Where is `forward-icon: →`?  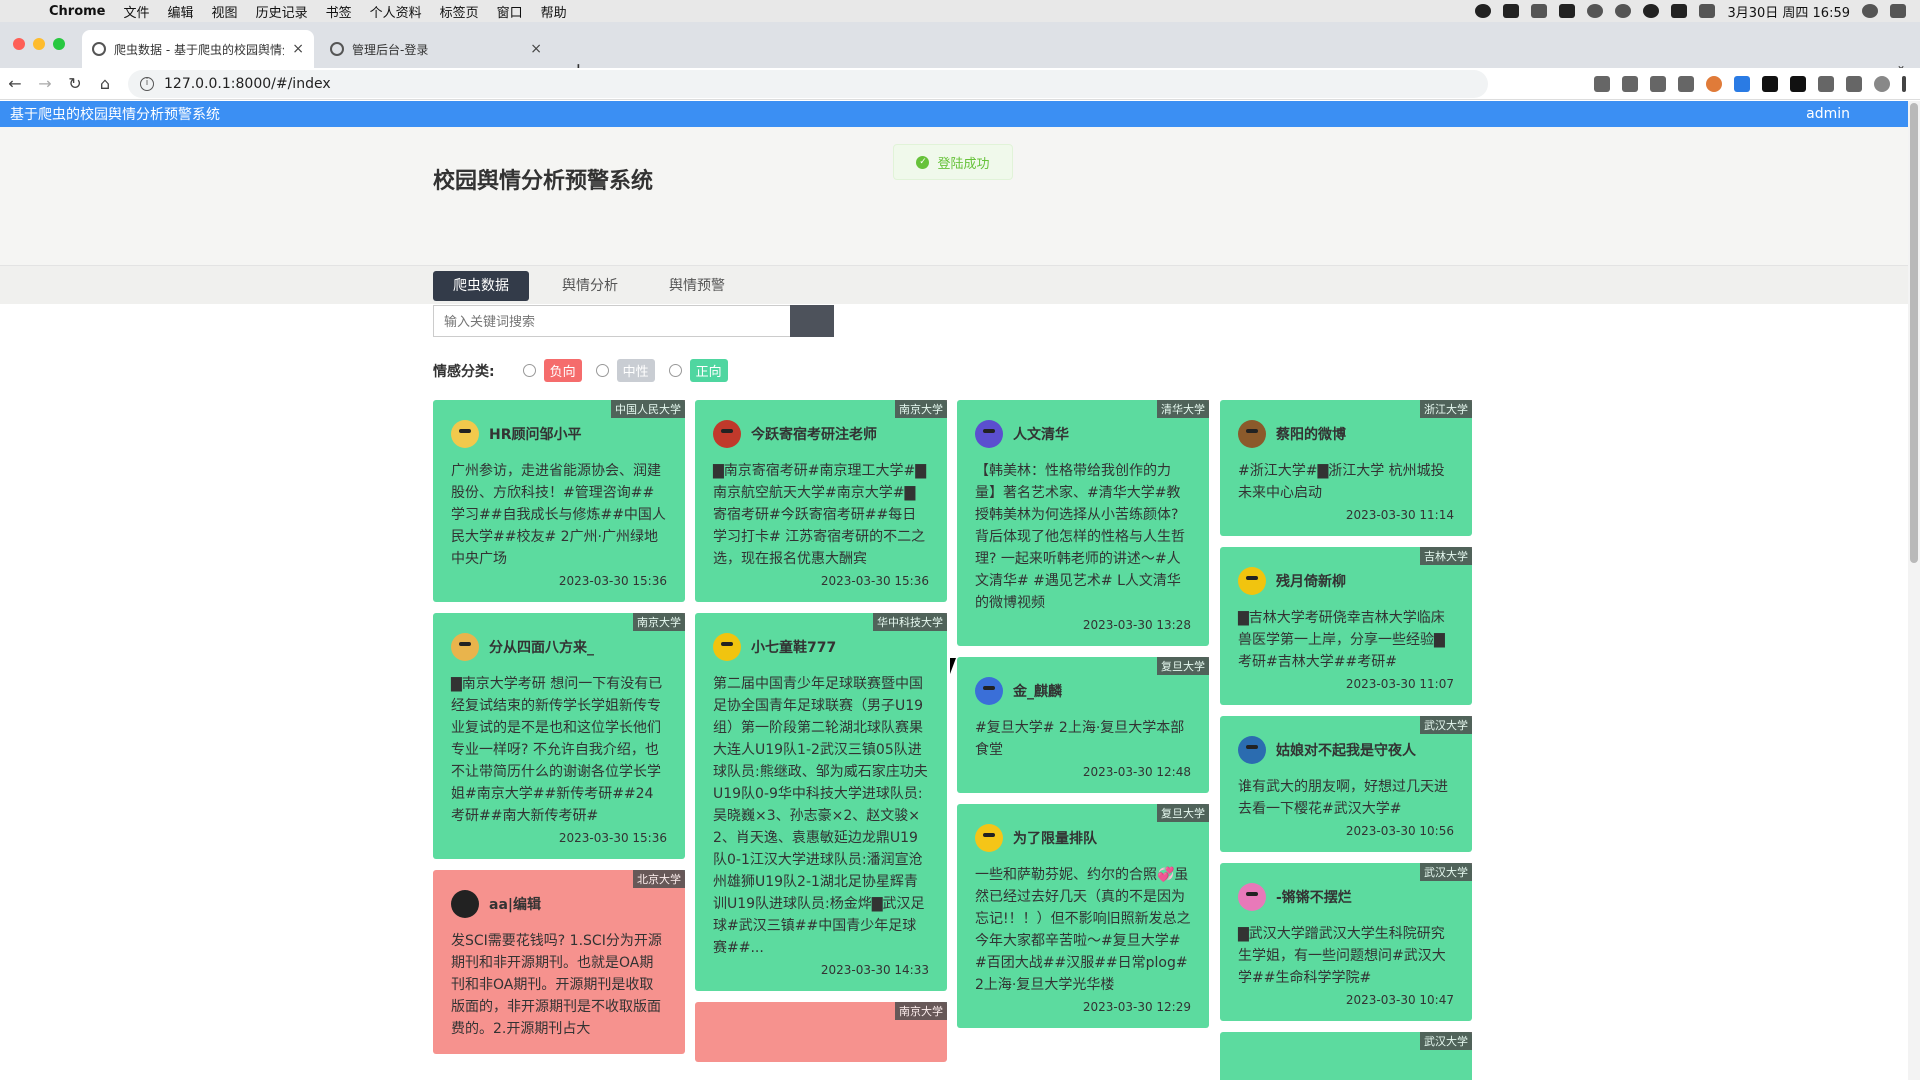 forward-icon: → is located at coordinates (45, 83).